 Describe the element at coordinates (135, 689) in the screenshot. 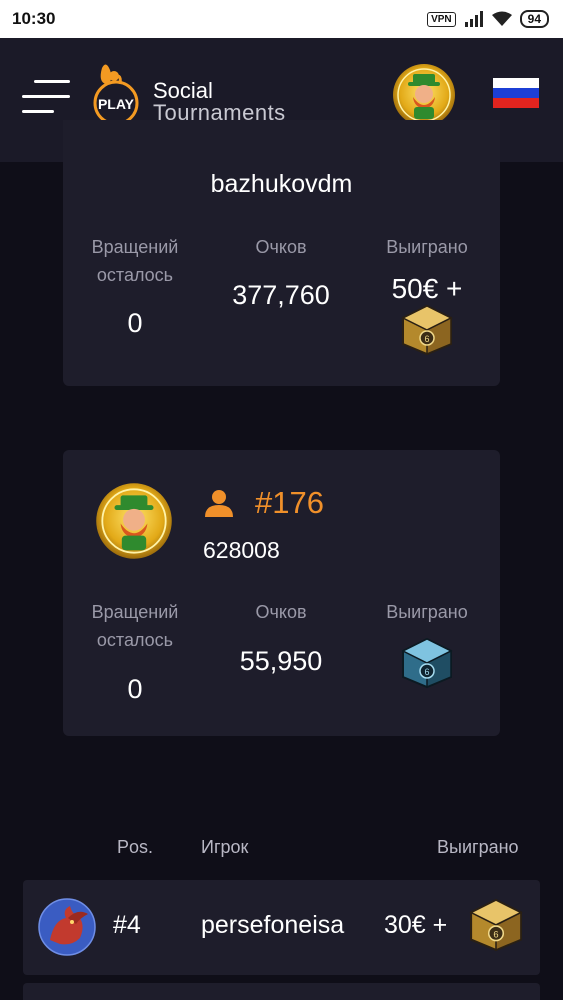

I see `user-spins-left-value: 0` at that location.